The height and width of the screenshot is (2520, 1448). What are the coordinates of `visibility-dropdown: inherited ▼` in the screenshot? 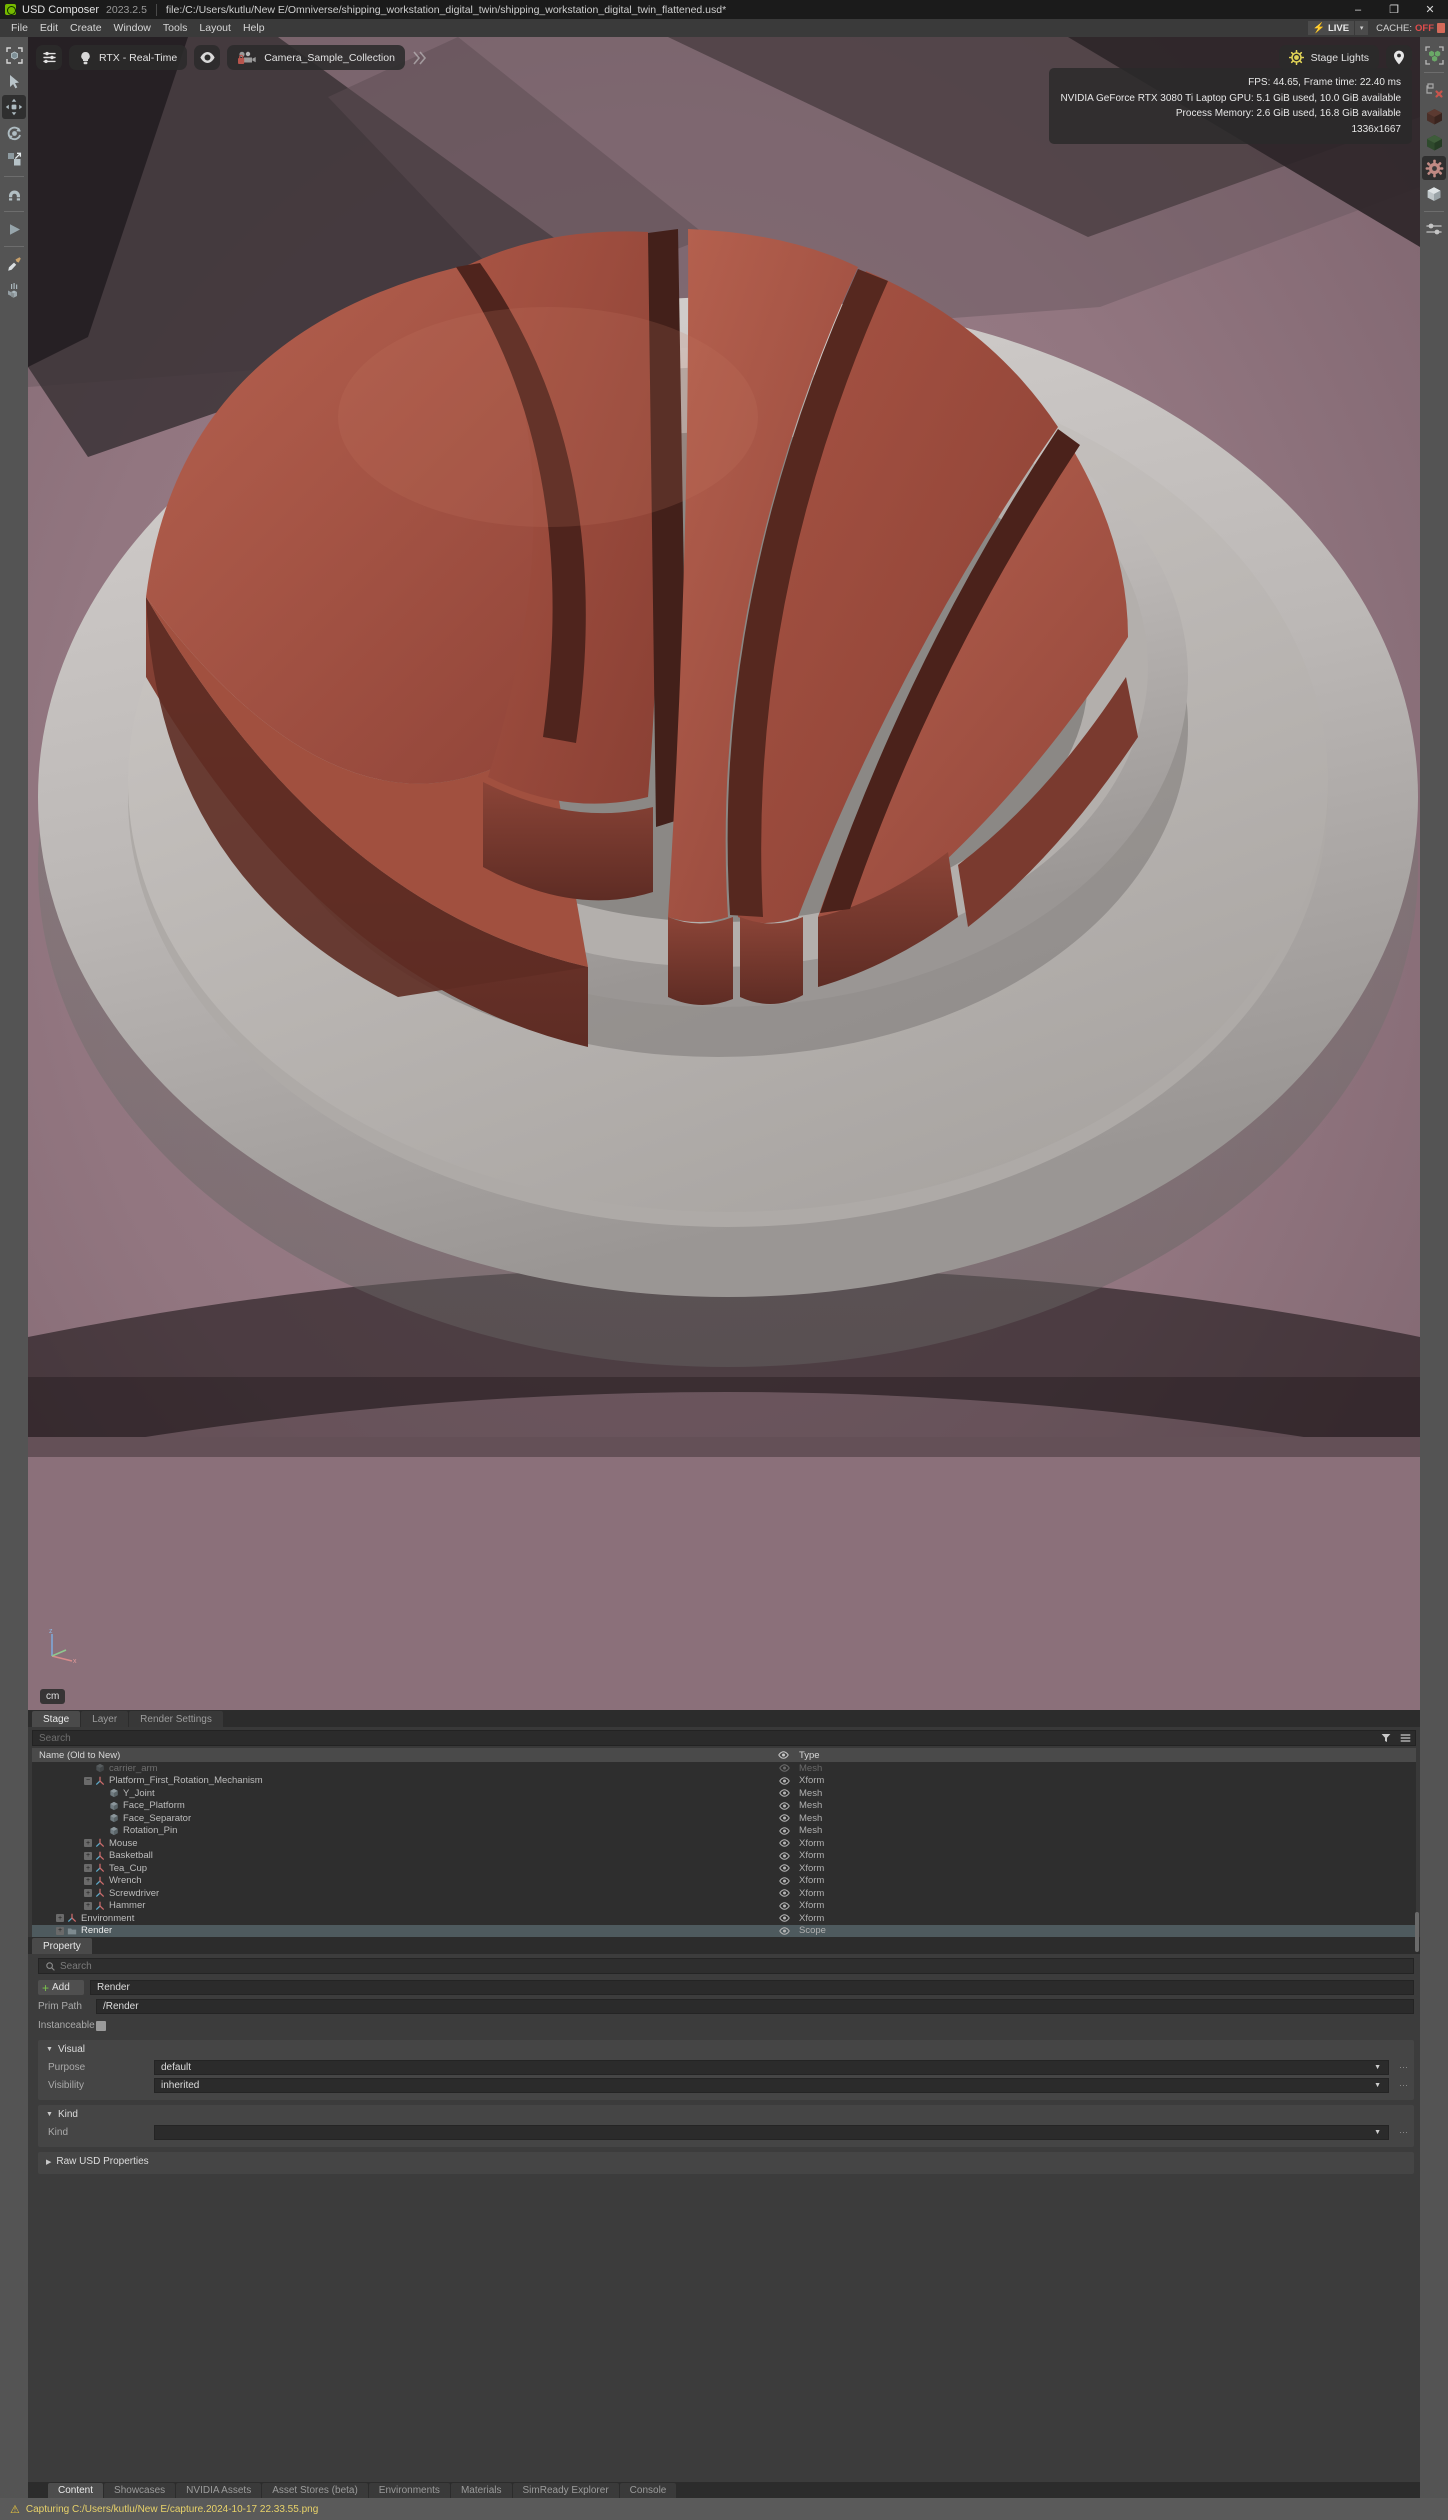 It's located at (771, 2085).